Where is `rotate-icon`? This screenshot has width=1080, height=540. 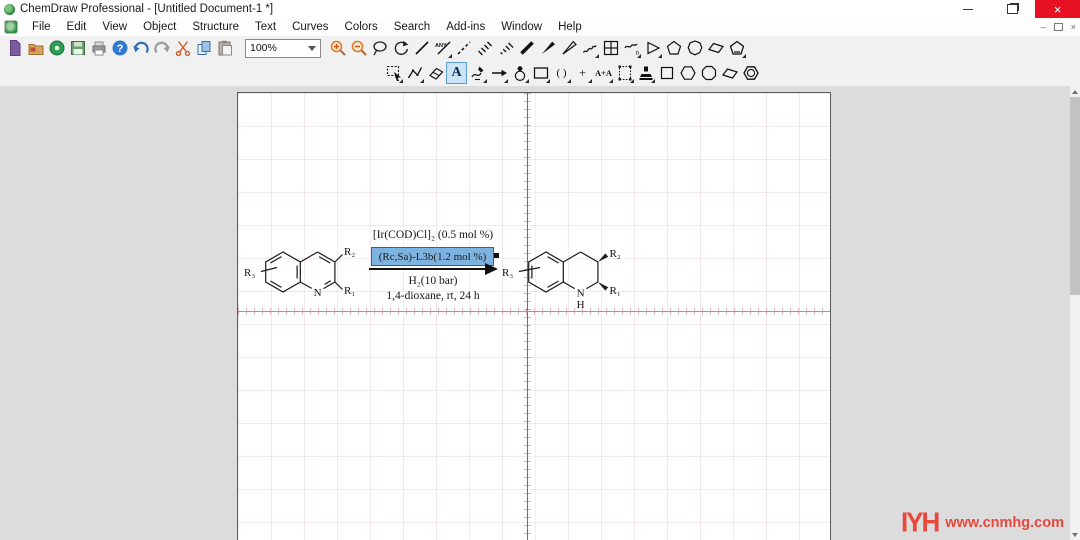 rotate-icon is located at coordinates (400, 48).